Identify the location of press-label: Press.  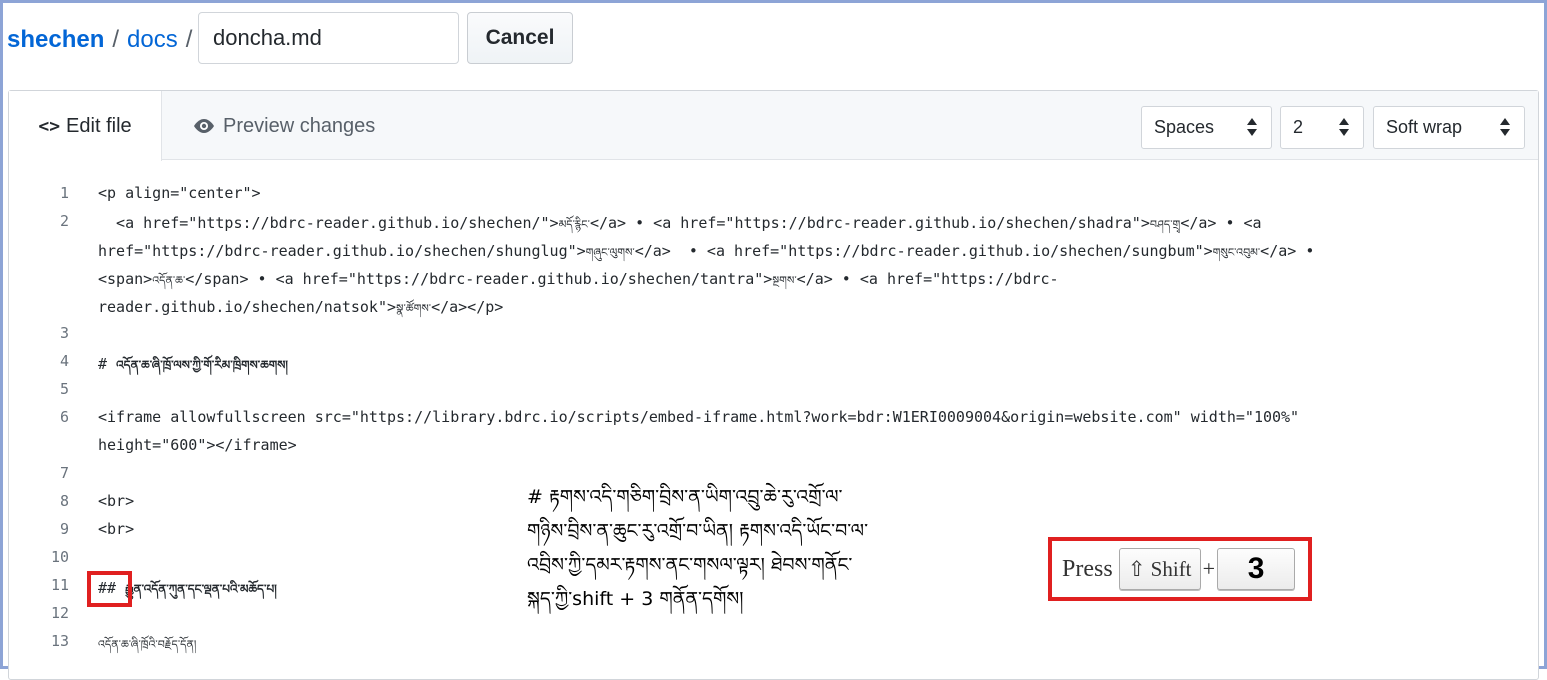
(1087, 568).